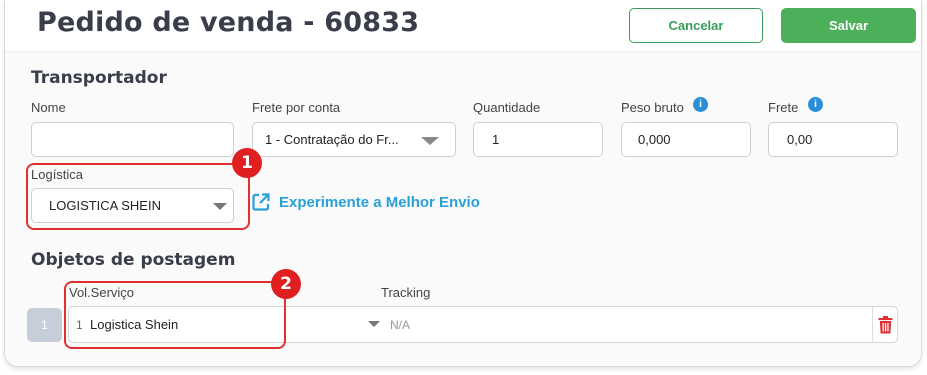  I want to click on frete-input: 0,00, so click(833, 139).